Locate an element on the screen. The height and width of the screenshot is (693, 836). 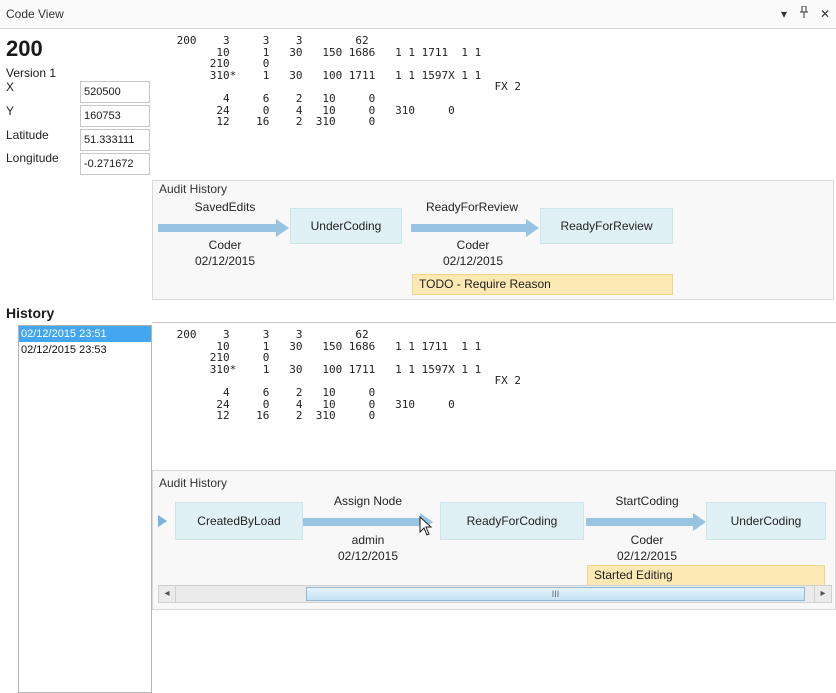
history-list: 02/12/2015 23:51 02/12/2015 23:53 is located at coordinates (85, 509).